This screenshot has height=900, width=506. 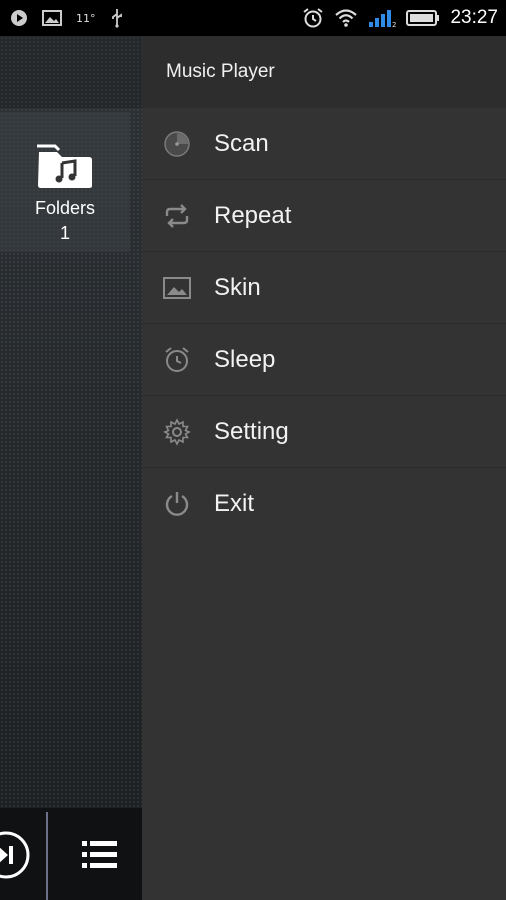 What do you see at coordinates (237, 287) in the screenshot?
I see `menu-label-skin: Skin` at bounding box center [237, 287].